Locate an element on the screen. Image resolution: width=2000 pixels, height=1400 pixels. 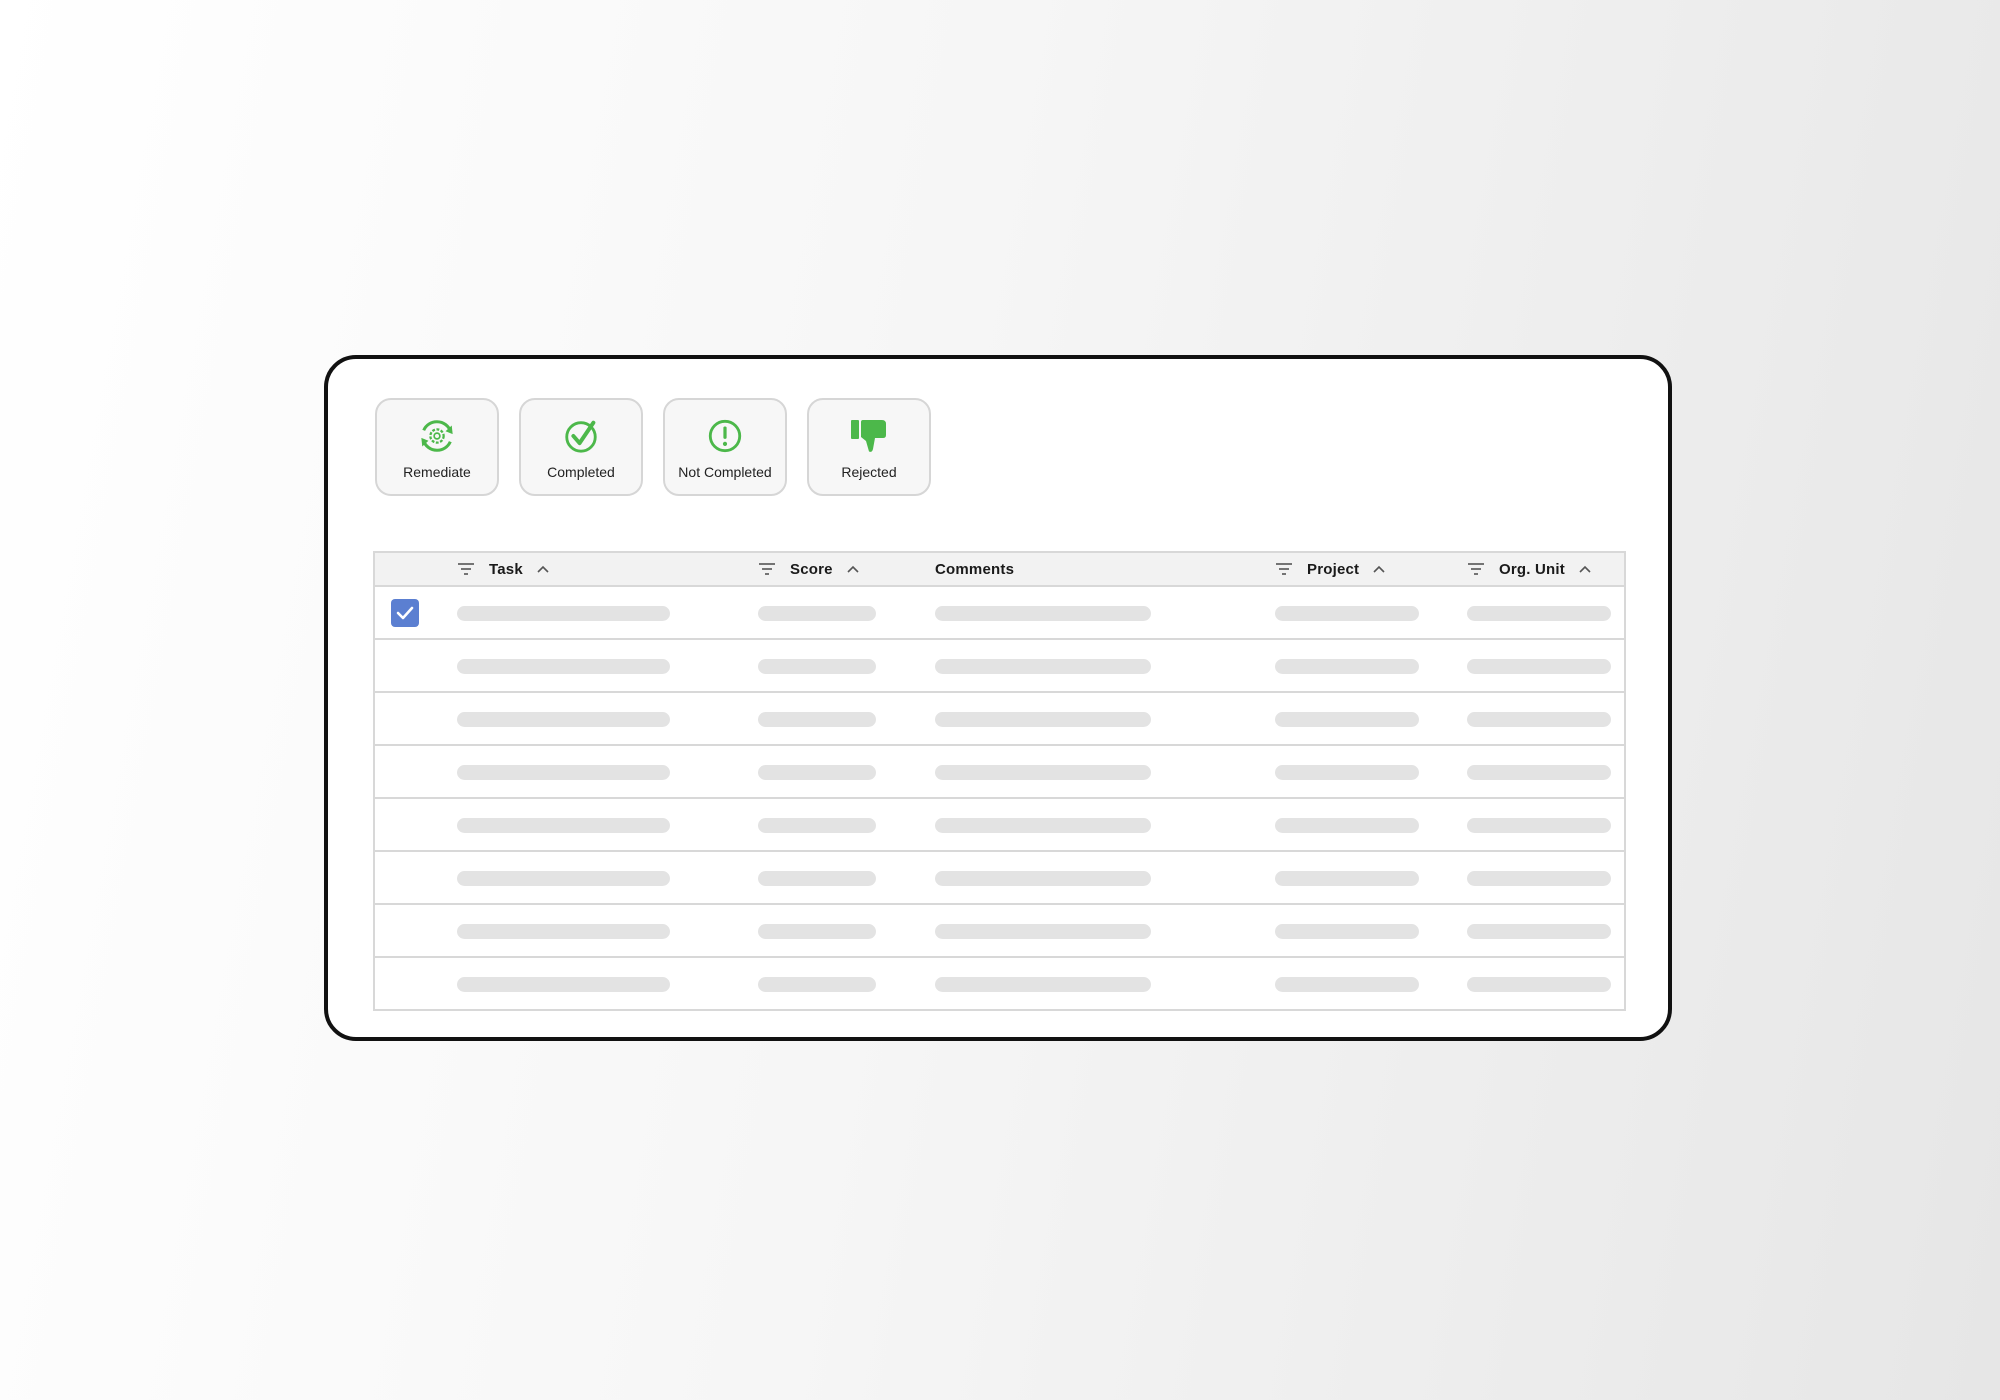
column-header-org-unit: Org. Unit is located at coordinates (1529, 569).